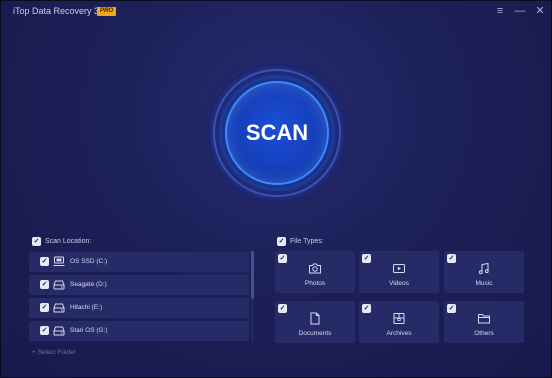 The width and height of the screenshot is (552, 378). Describe the element at coordinates (88, 284) in the screenshot. I see `drive-label: Seagate (D:)` at that location.